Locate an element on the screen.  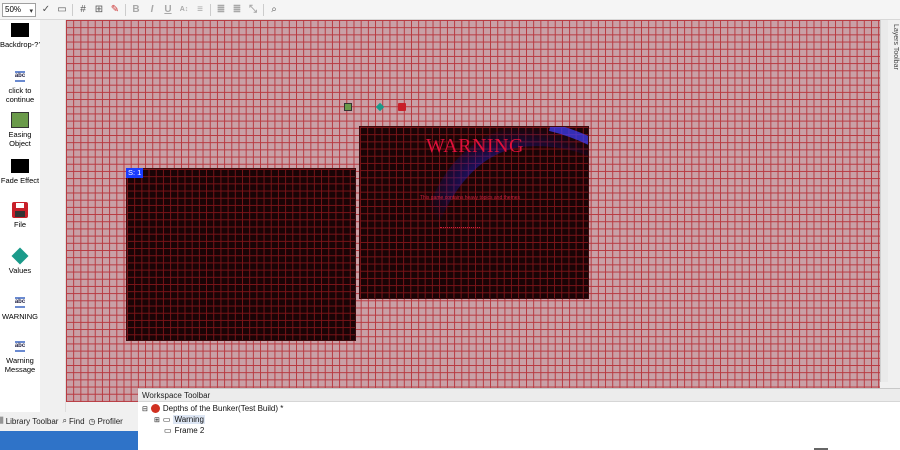
library-item-label: Fade Effect is located at coordinates (20, 180).